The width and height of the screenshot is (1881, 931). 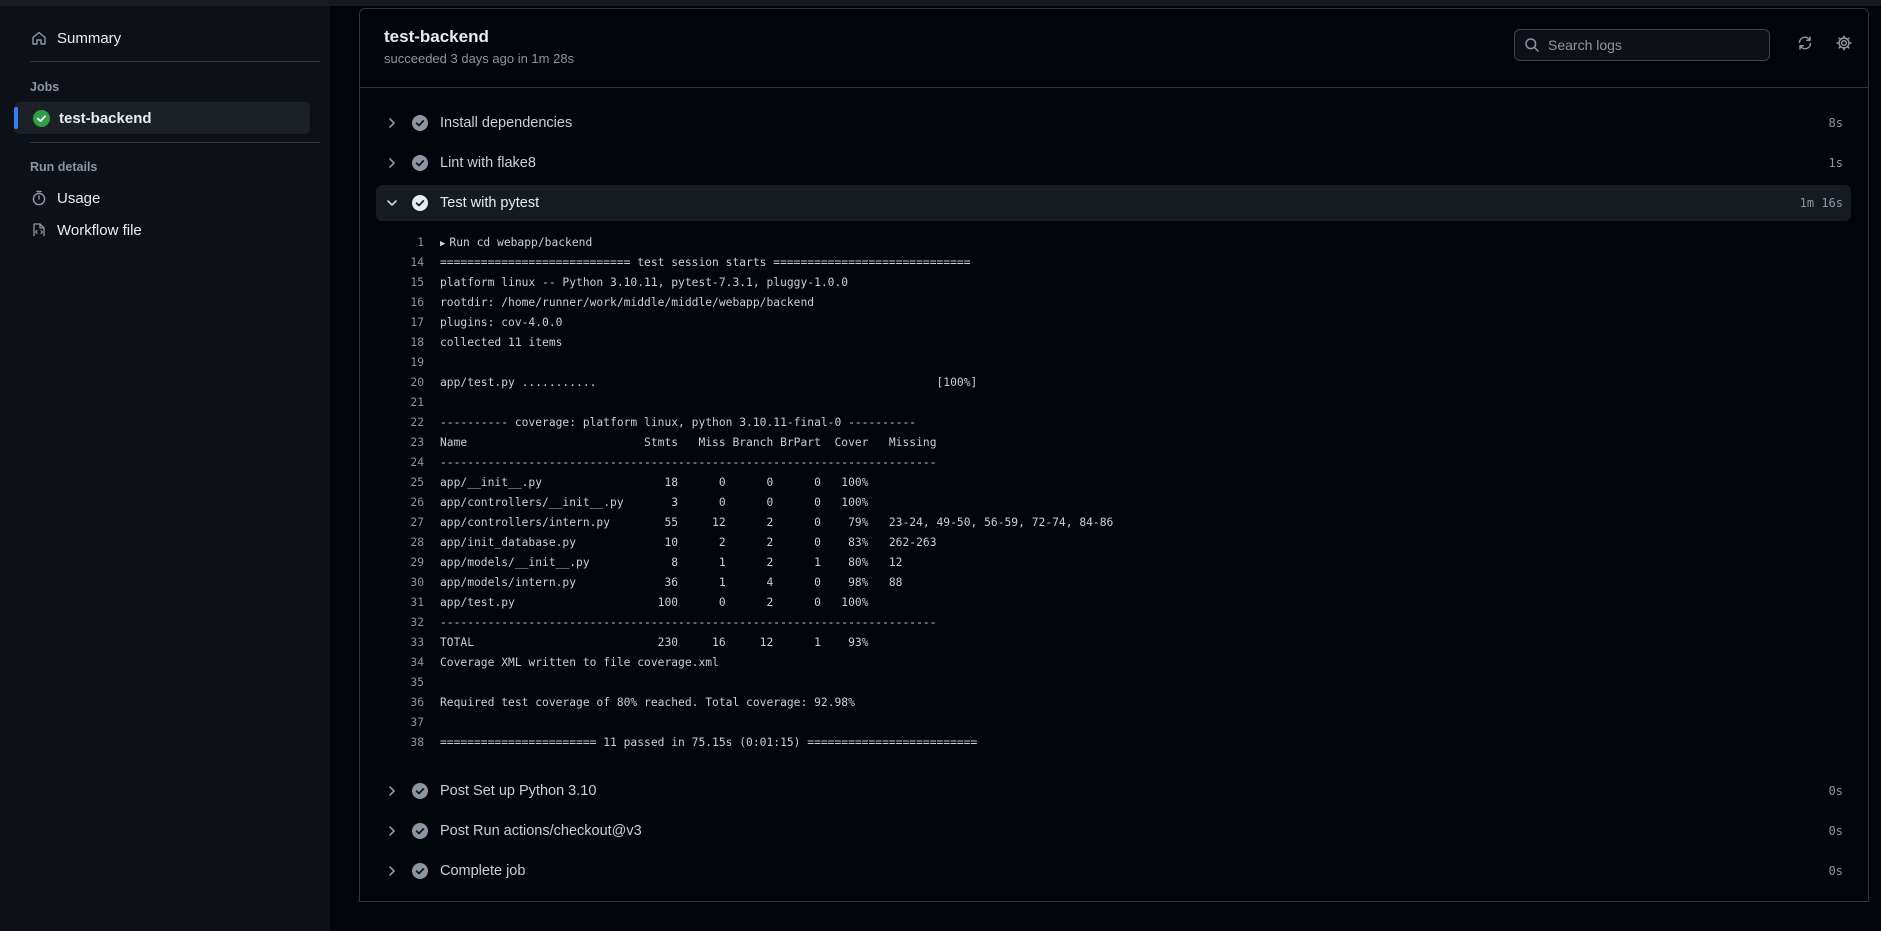 What do you see at coordinates (417, 342) in the screenshot?
I see `line-number: 18` at bounding box center [417, 342].